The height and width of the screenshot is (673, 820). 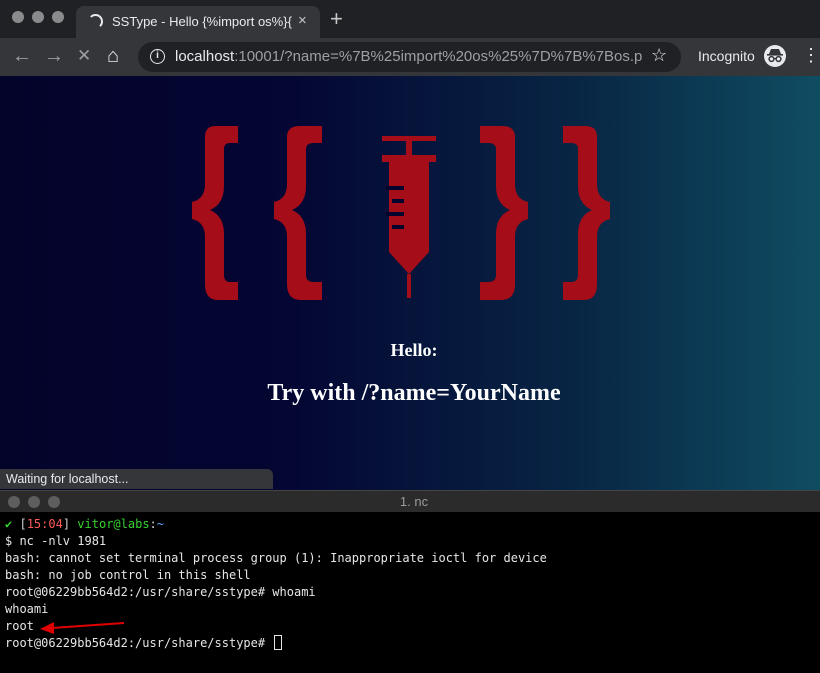 I want to click on stop-button: ✕, so click(x=84, y=56).